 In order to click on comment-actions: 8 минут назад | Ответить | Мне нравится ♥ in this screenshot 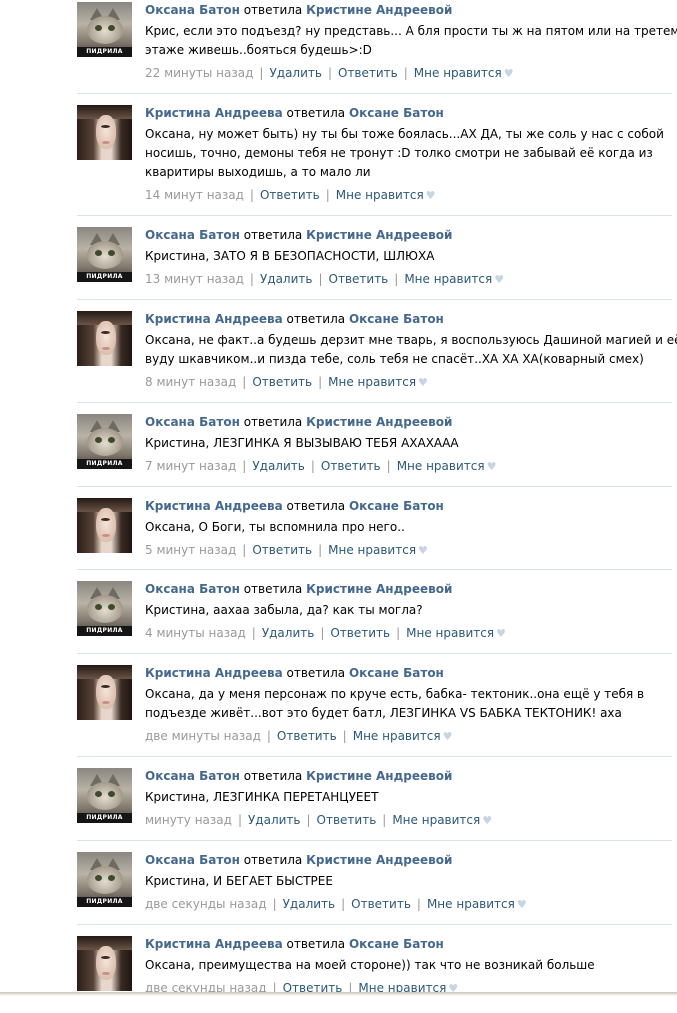, I will do `click(286, 382)`.